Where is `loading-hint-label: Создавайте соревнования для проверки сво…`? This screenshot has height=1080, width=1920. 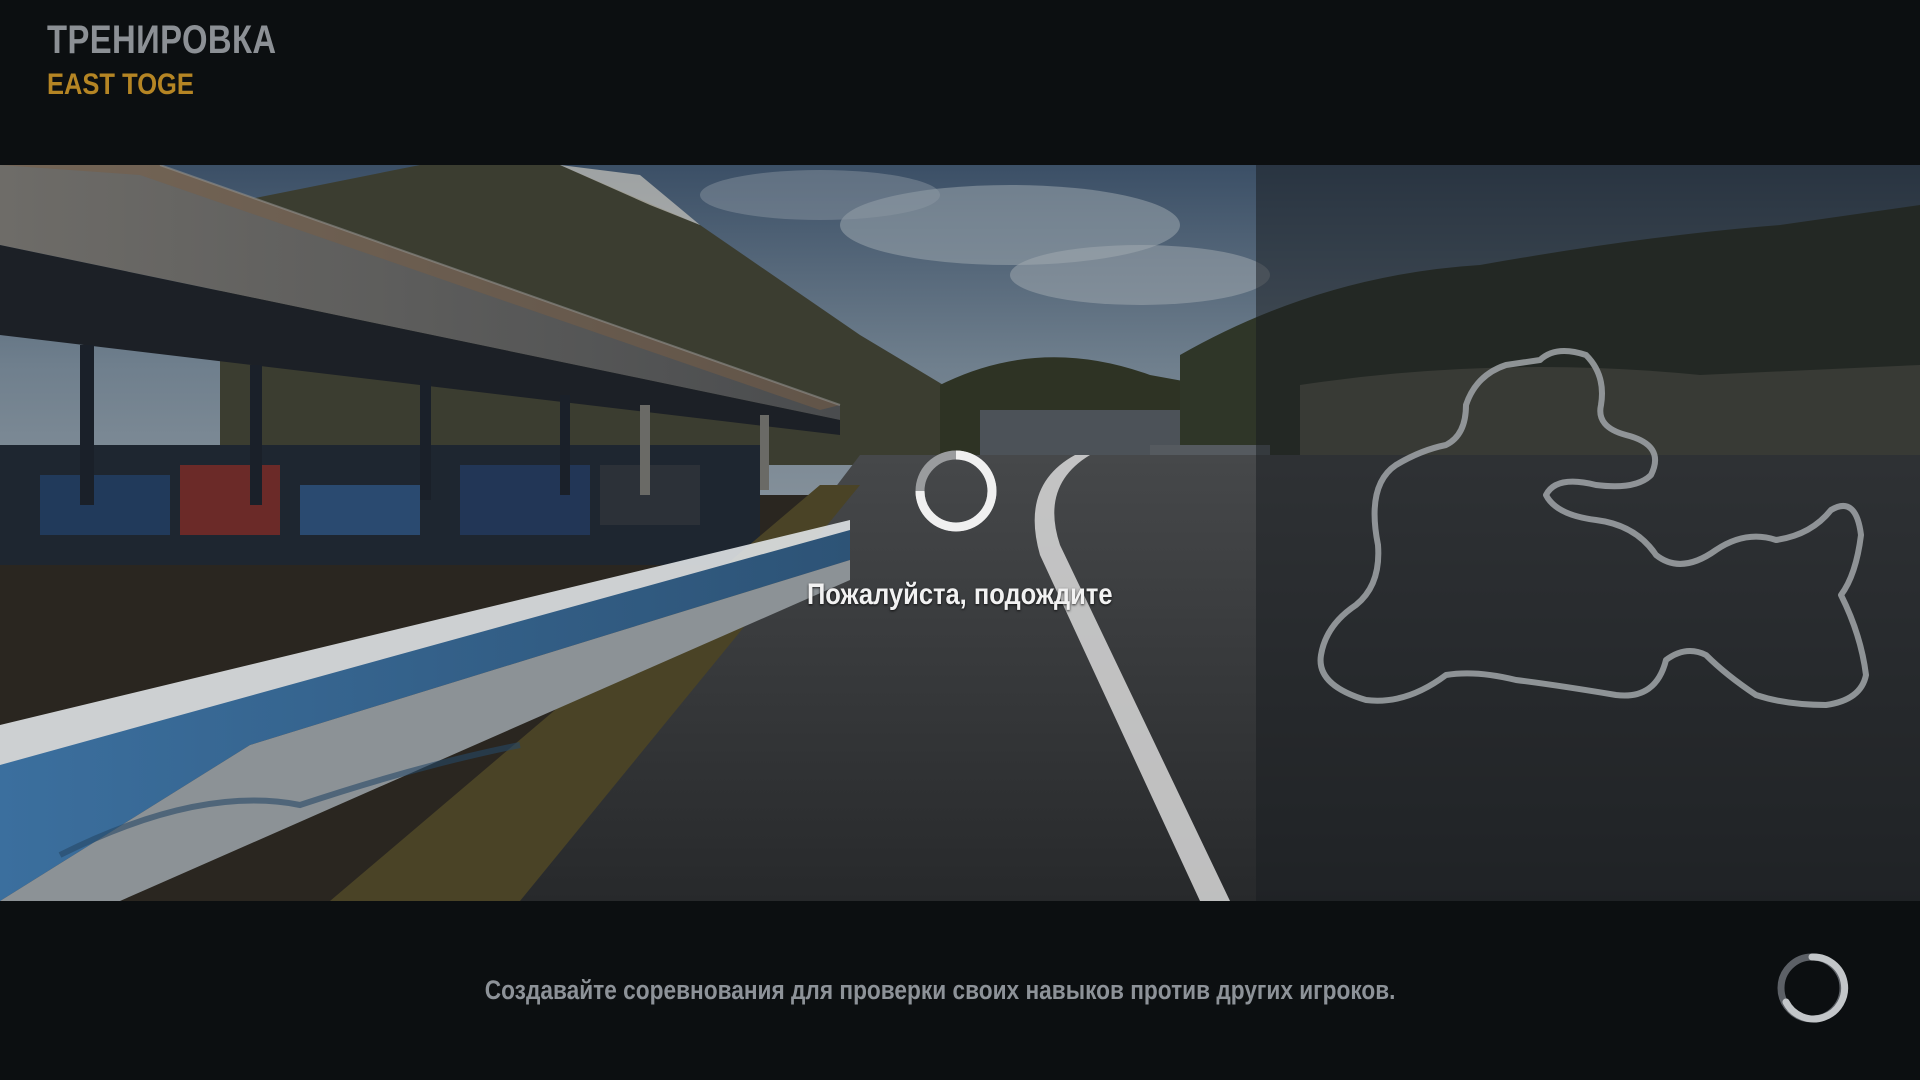
loading-hint-label: Создавайте соревнования для проверки сво… is located at coordinates (940, 990).